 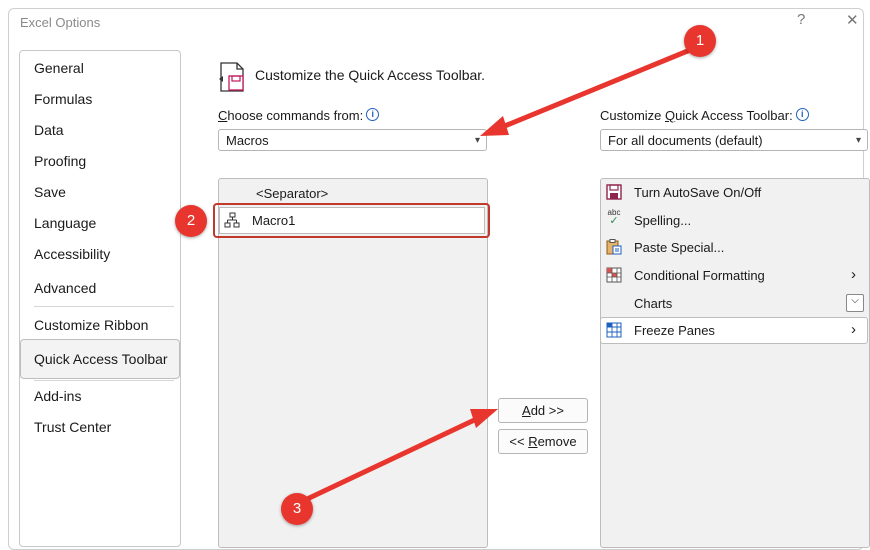 I want to click on annotation-badge-3: 3, so click(x=297, y=509).